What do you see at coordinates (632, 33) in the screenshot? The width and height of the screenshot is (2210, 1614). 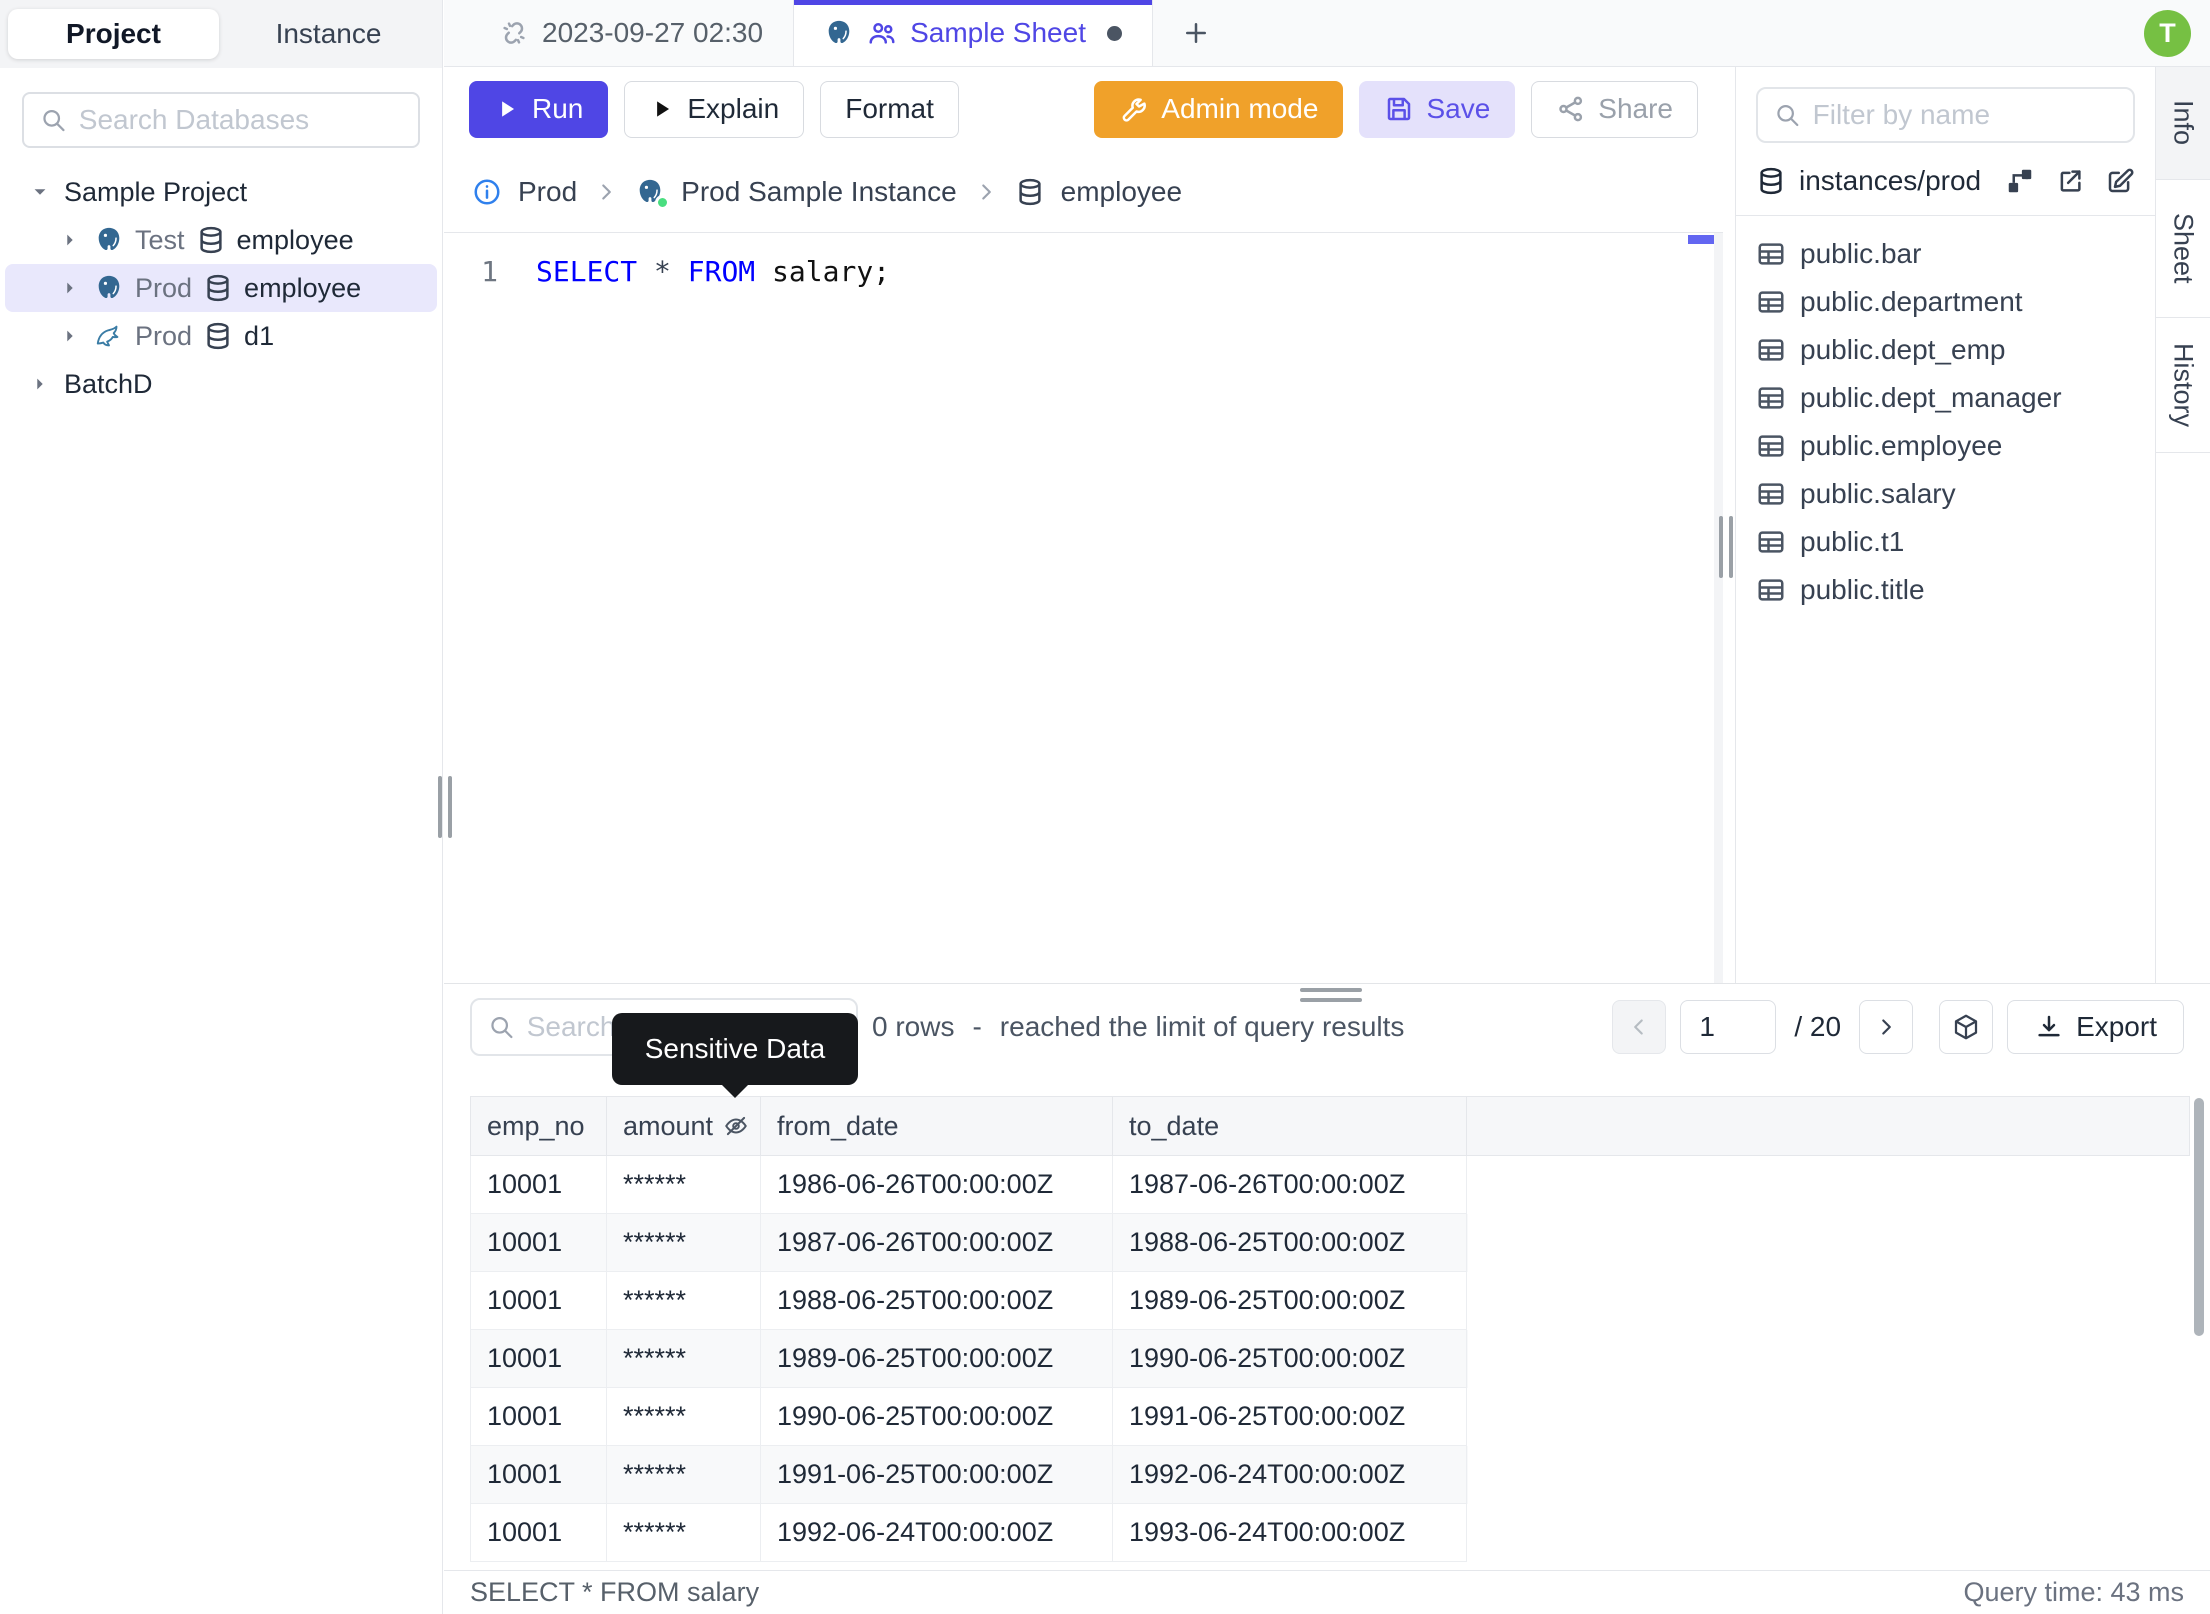 I see `worksheet-tab-unsaved: 2023-09-27 02:30` at bounding box center [632, 33].